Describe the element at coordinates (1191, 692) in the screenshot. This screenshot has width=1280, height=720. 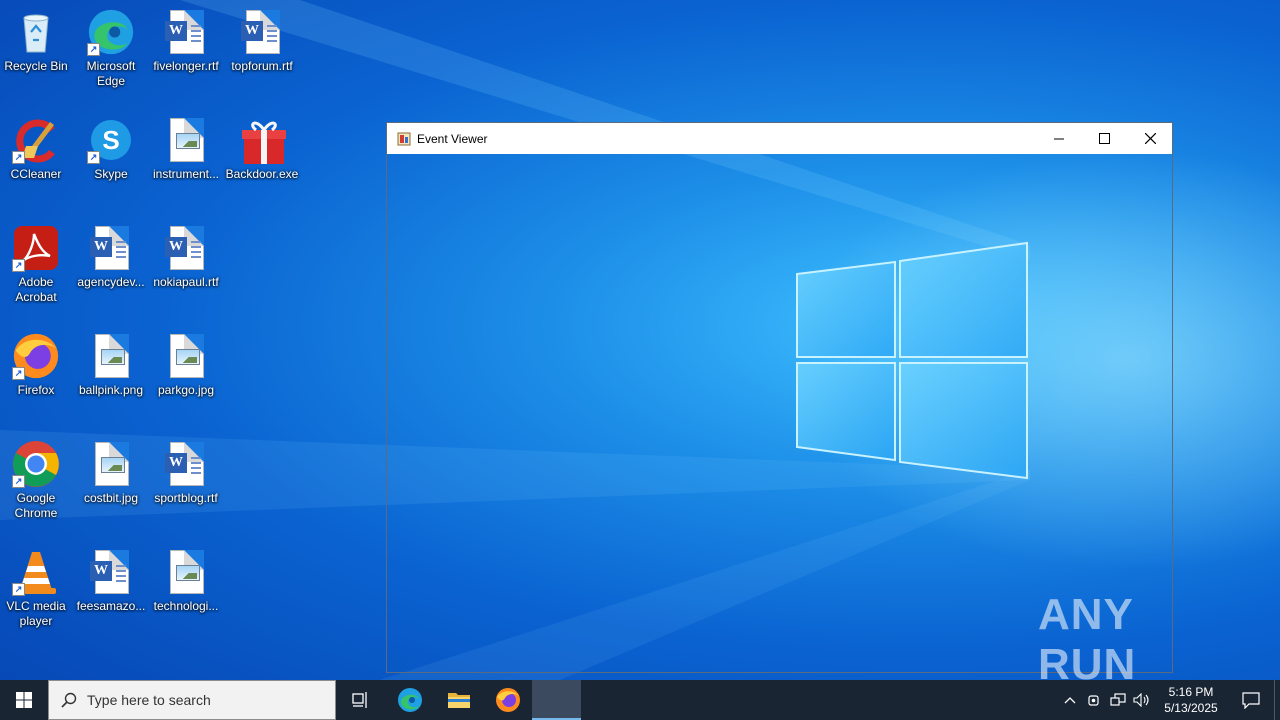
I see `clock-time: 5:16 PM` at that location.